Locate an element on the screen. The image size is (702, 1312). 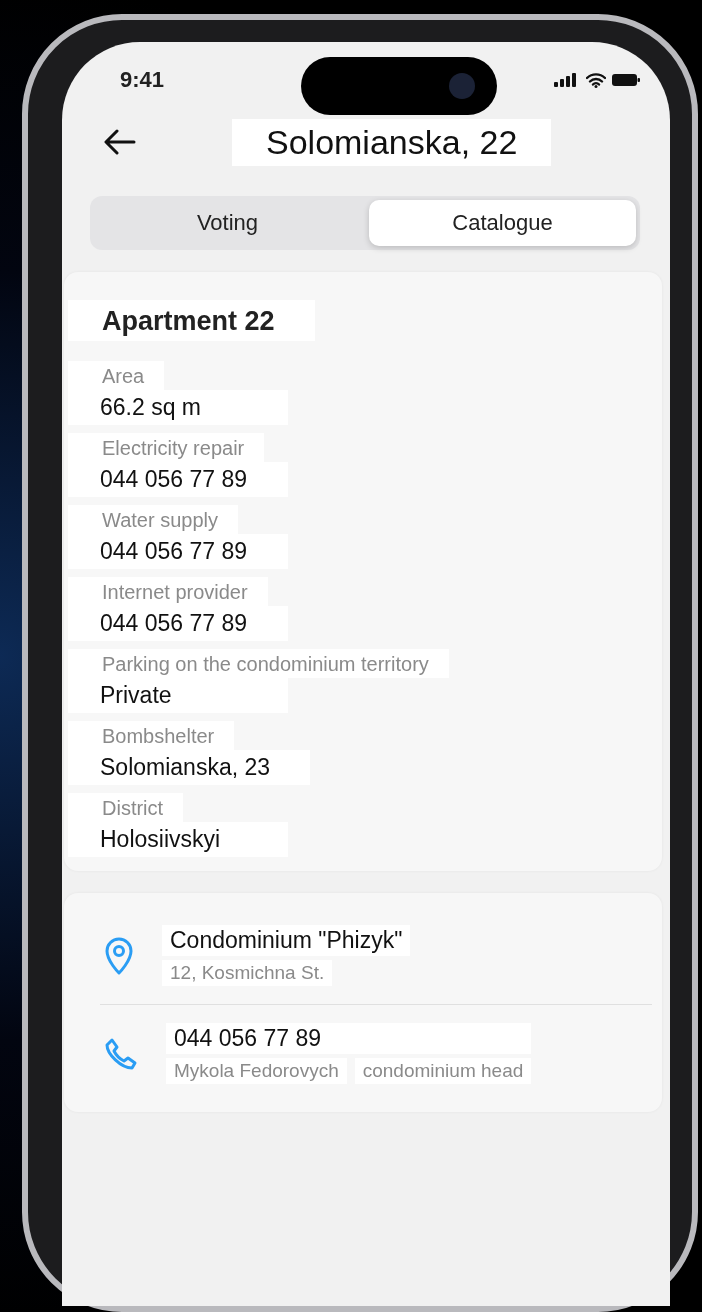
field-label: Parking on the condominium territory is located at coordinates (258, 663).